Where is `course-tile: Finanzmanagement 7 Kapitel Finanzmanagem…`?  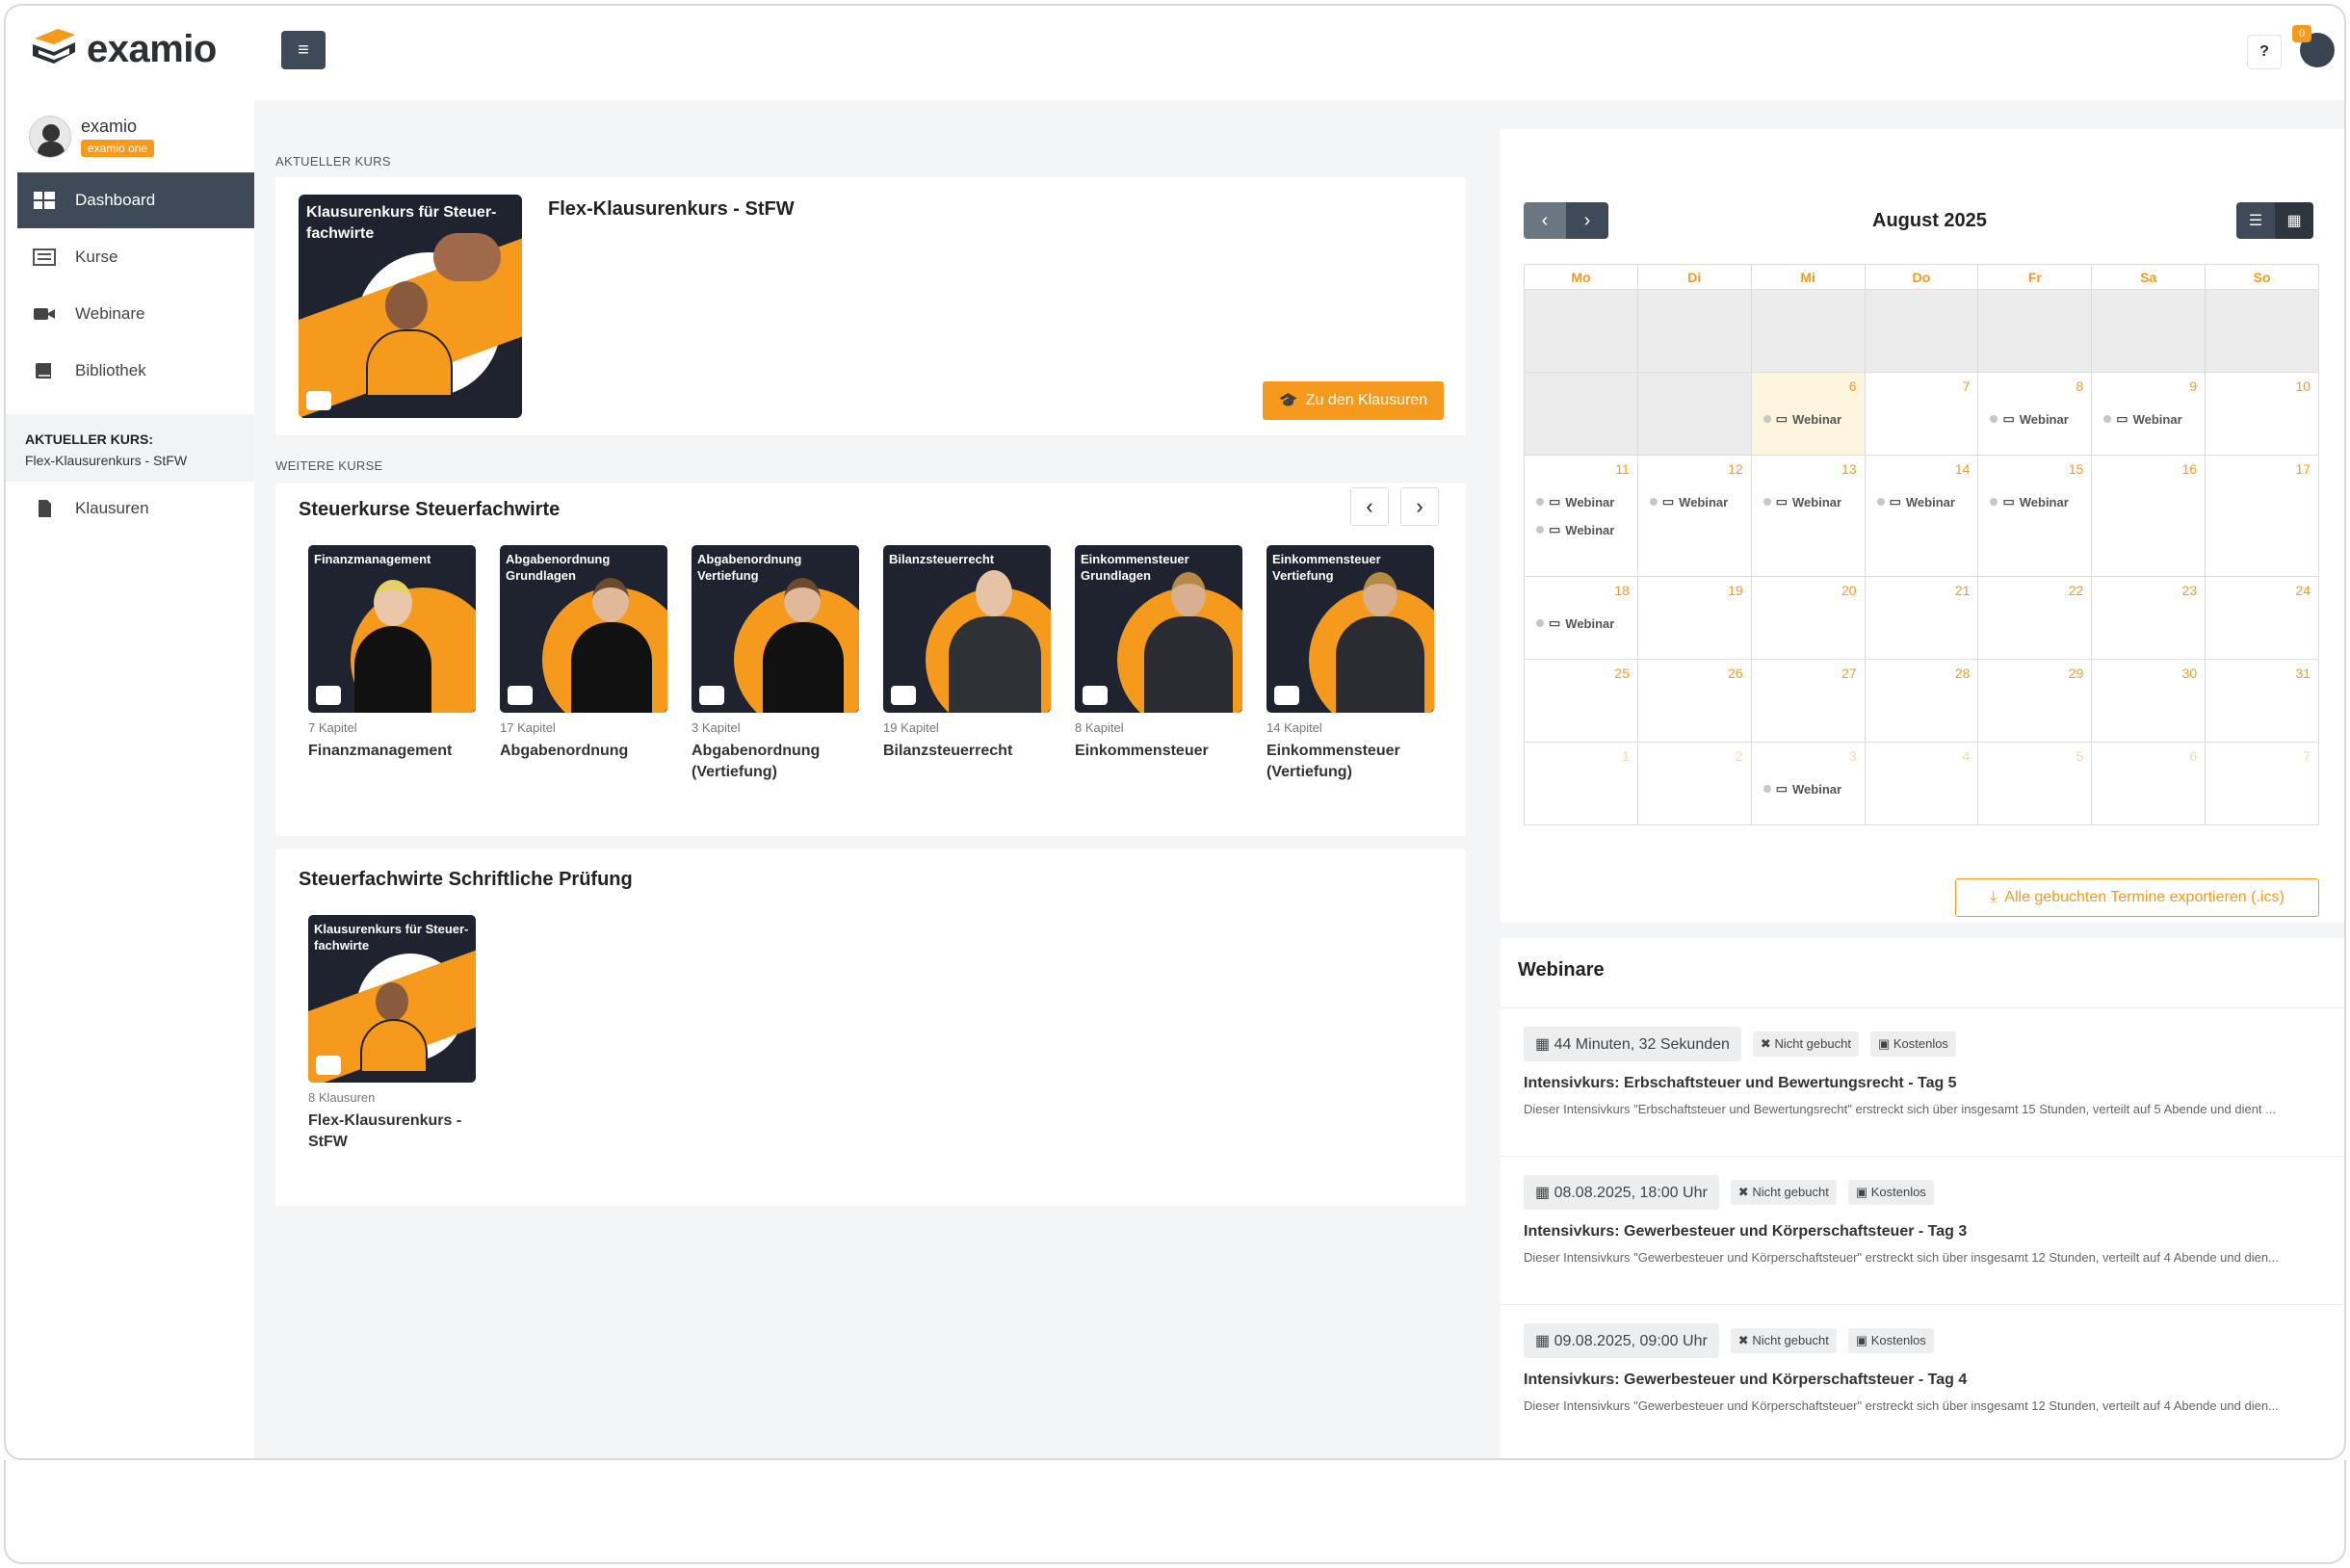
course-tile: Finanzmanagement 7 Kapitel Finanzmanagem… is located at coordinates (392, 653).